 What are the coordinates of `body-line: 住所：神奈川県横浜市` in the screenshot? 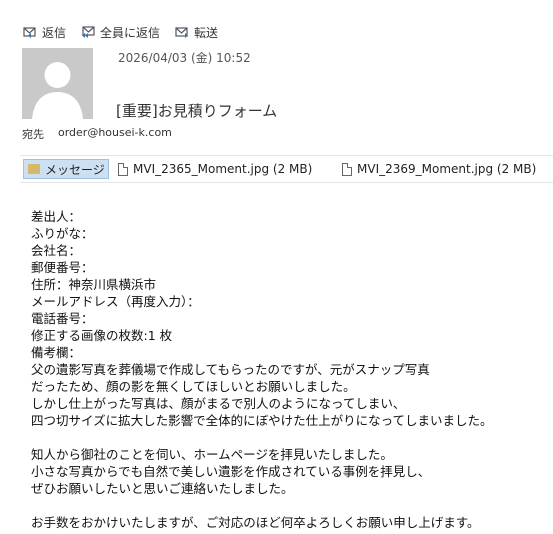 It's located at (94, 284).